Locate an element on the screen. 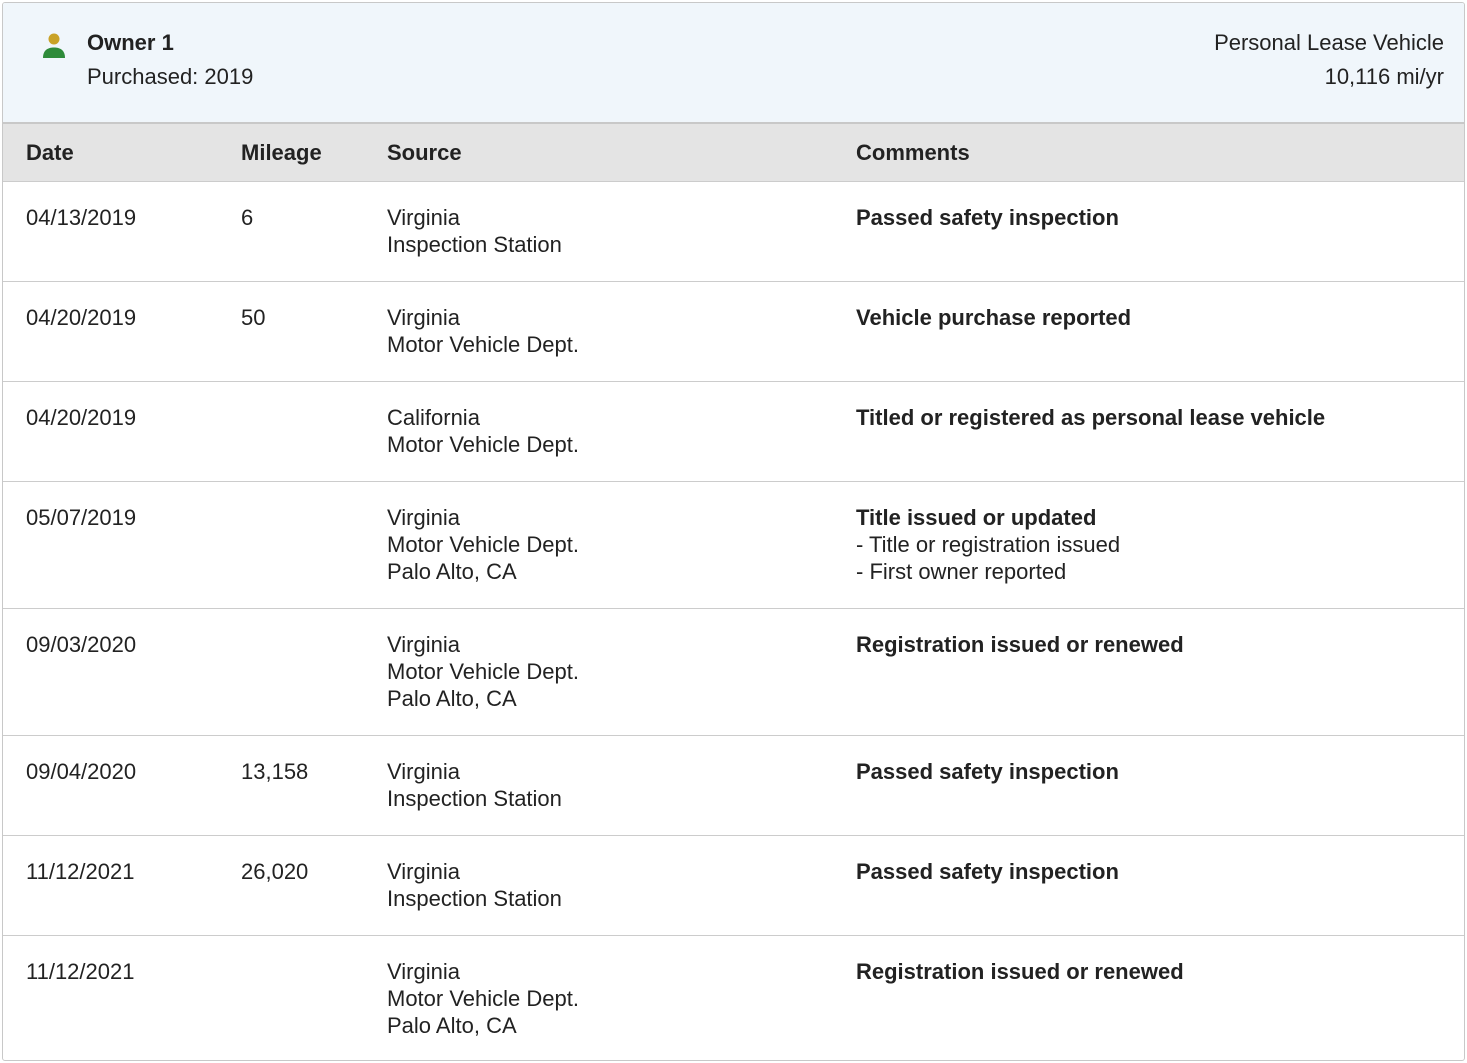 The width and height of the screenshot is (1467, 1063). column-header-comments: Comments is located at coordinates (1148, 153).